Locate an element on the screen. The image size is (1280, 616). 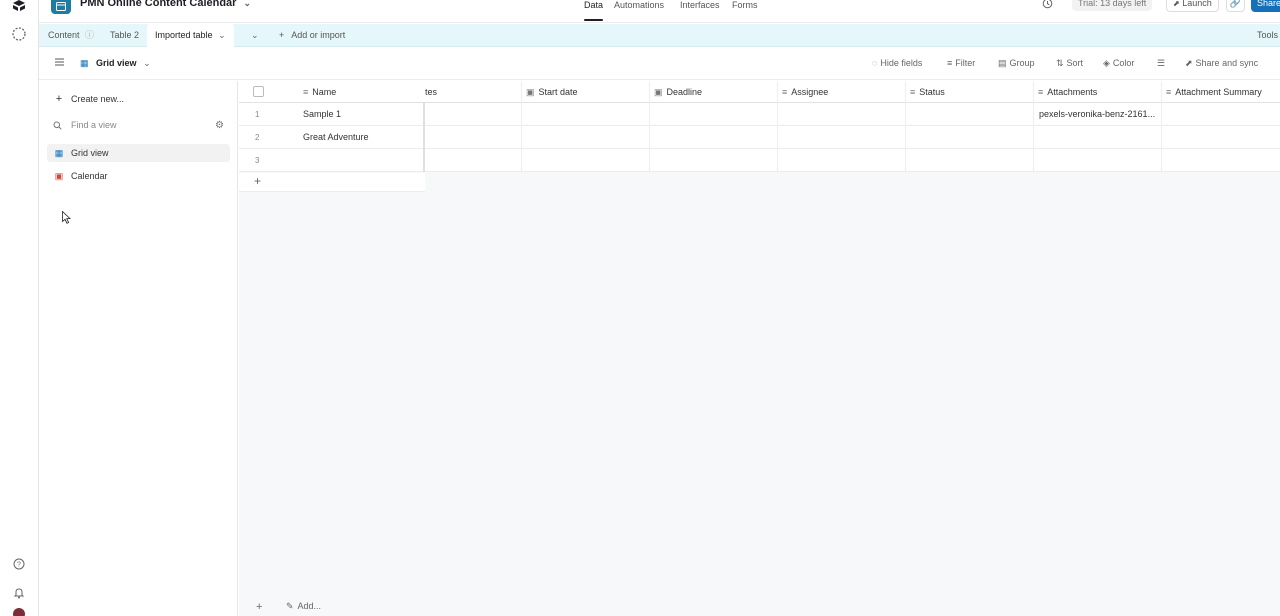
view-switcher: ▦ Grid view ⌄ is located at coordinates (115, 63).